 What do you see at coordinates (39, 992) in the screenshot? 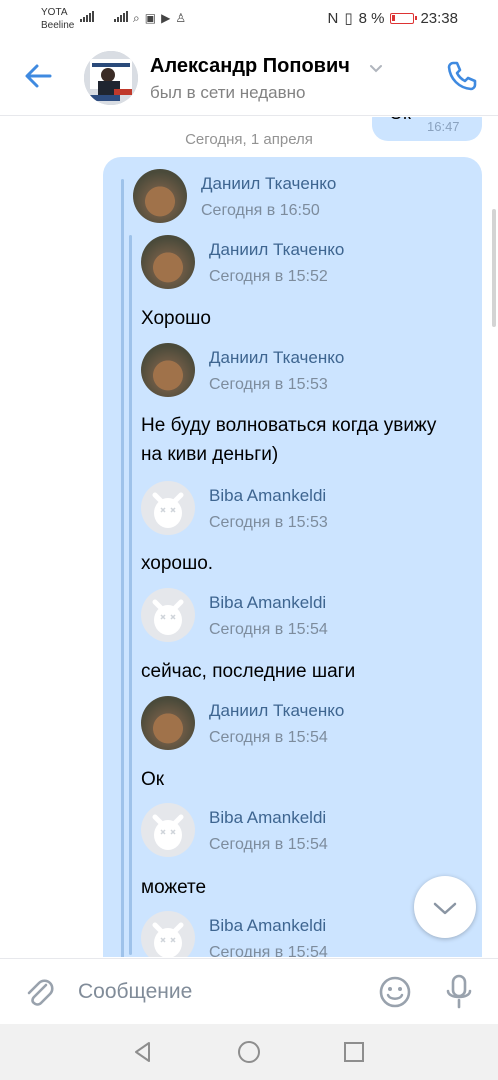
I see `paperclip-icon` at bounding box center [39, 992].